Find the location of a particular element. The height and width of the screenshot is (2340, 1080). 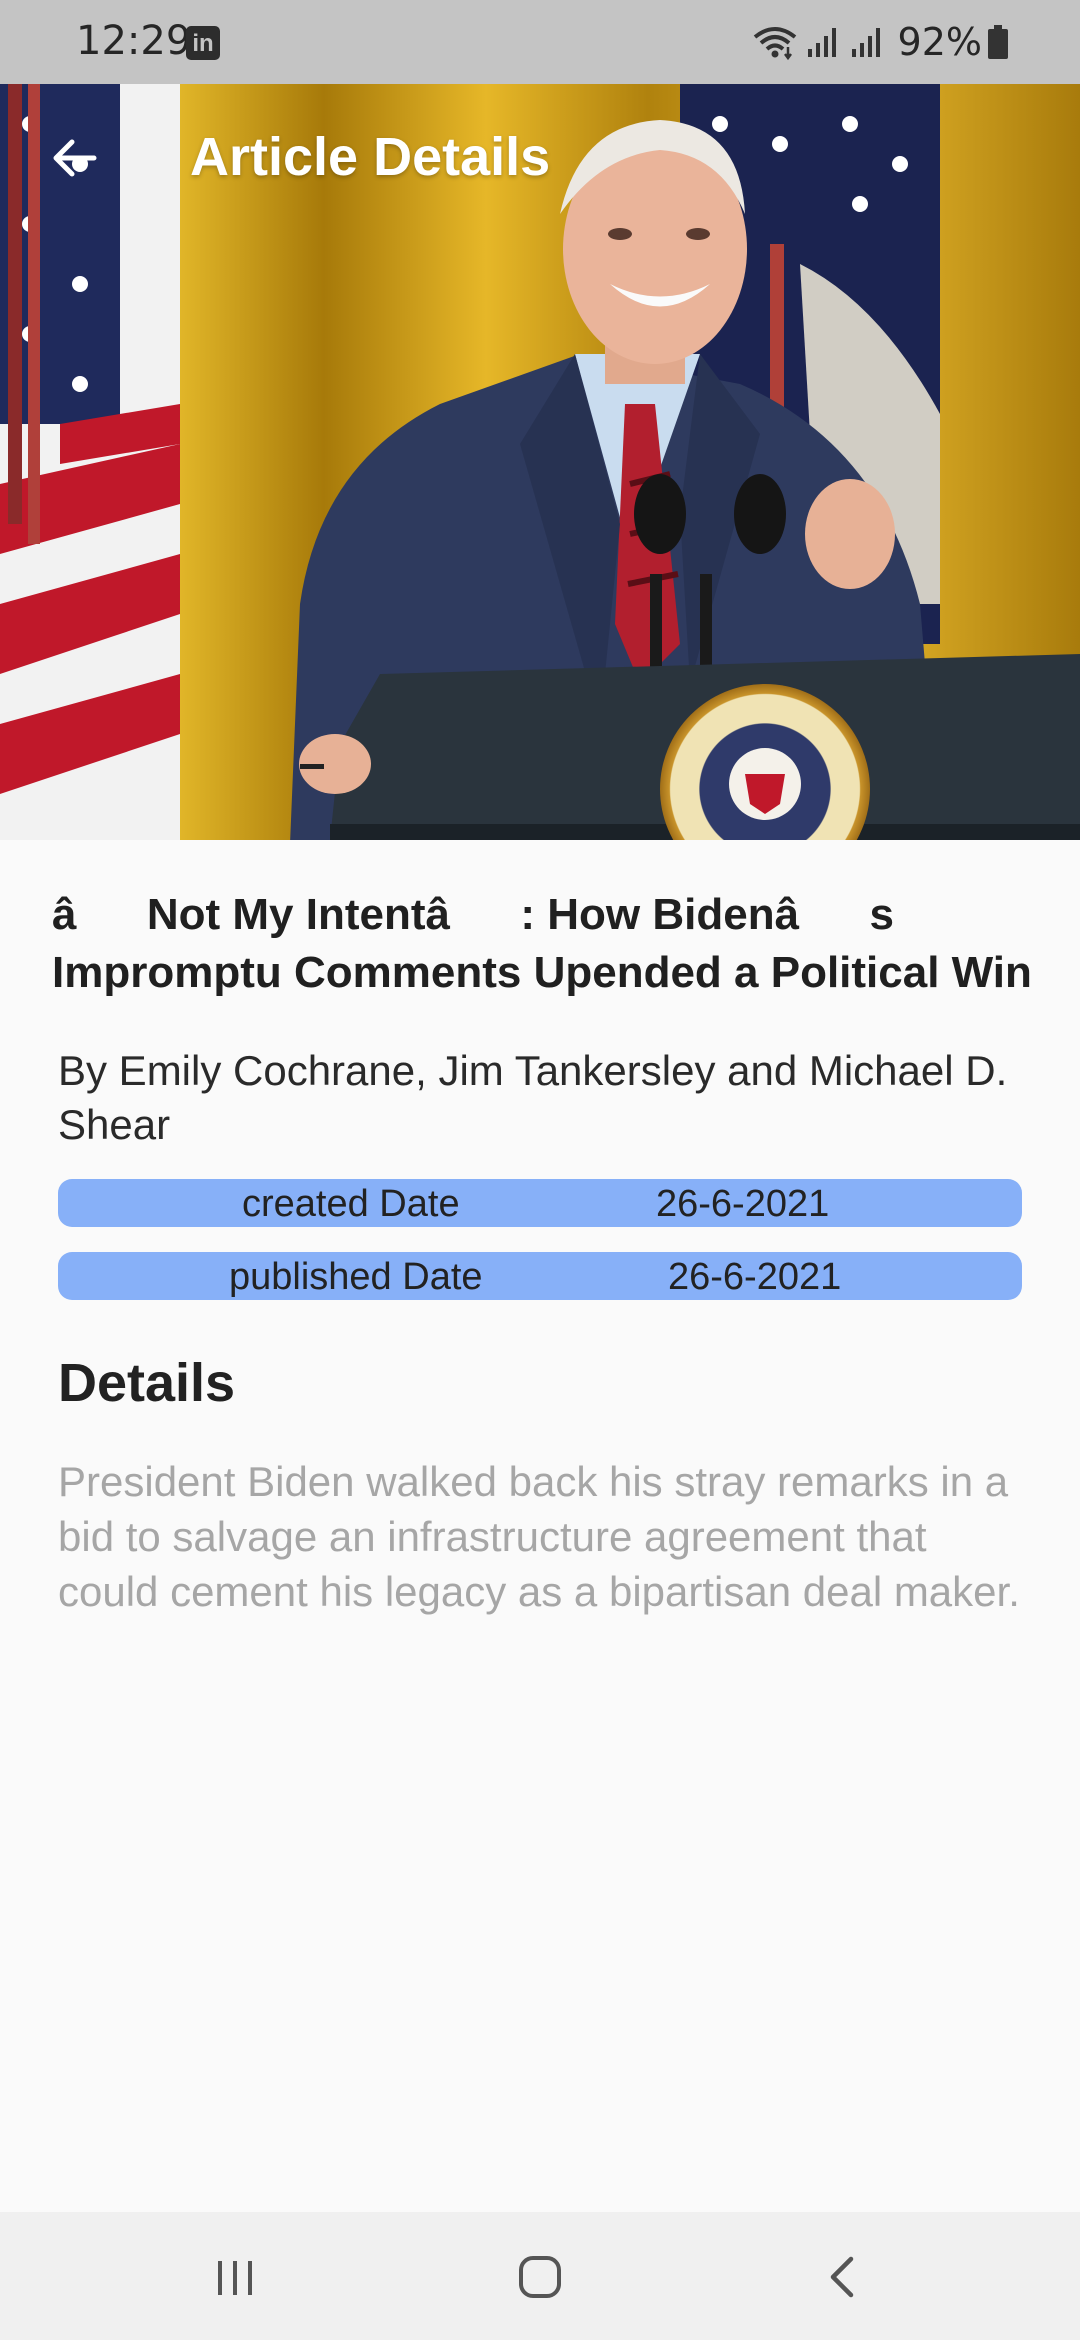

article-title-line-1: âNot My Intentâ: How Bidenâs is located at coordinates (473, 914).